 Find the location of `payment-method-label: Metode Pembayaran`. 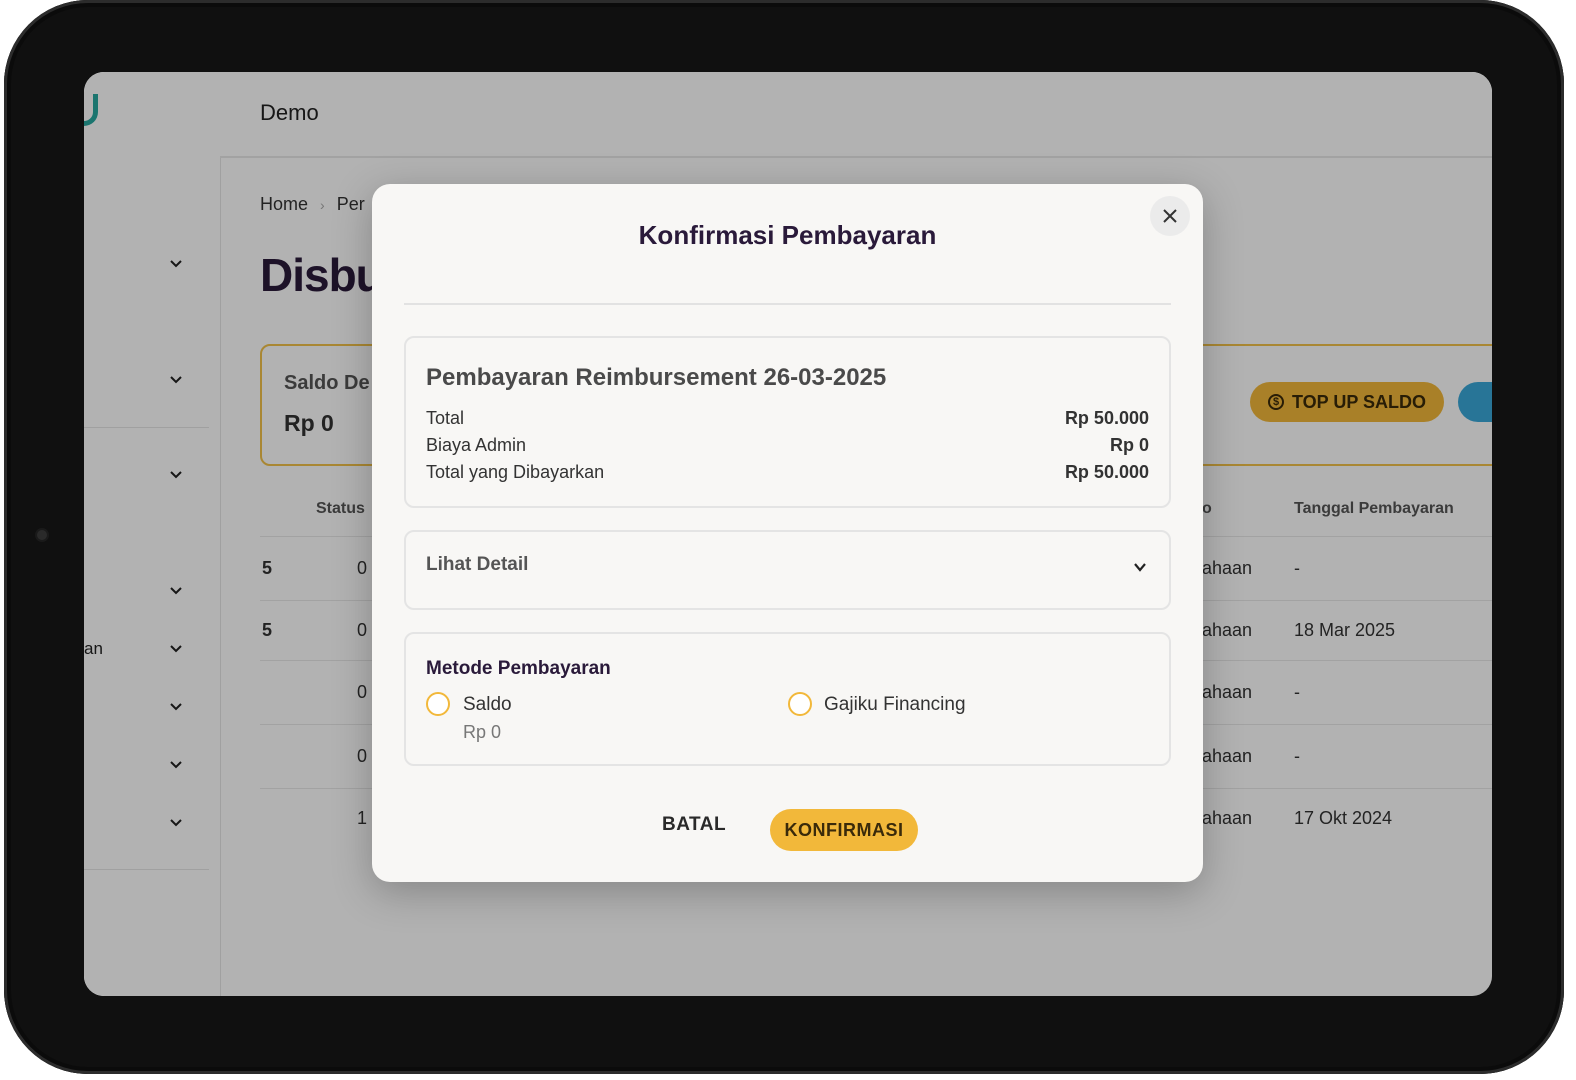

payment-method-label: Metode Pembayaran is located at coordinates (518, 668).